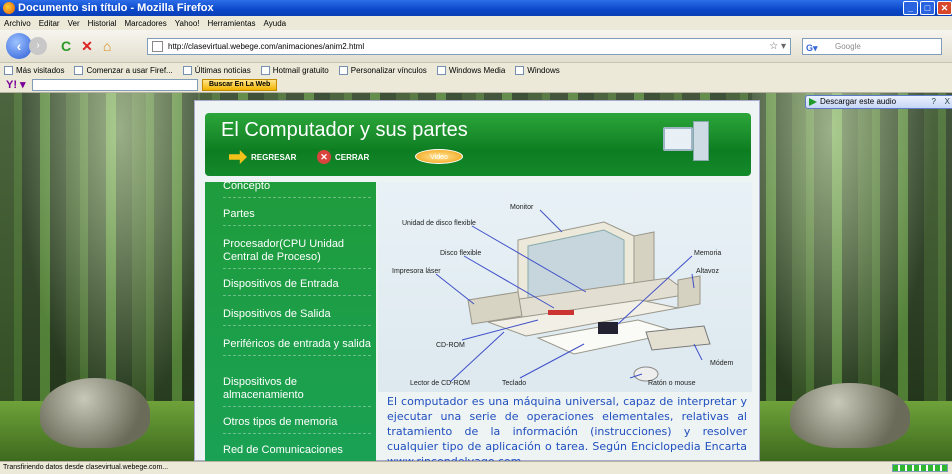 The image size is (952, 474). What do you see at coordinates (297, 190) in the screenshot?
I see `sidebar-item-concepto: Concepto` at bounding box center [297, 190].